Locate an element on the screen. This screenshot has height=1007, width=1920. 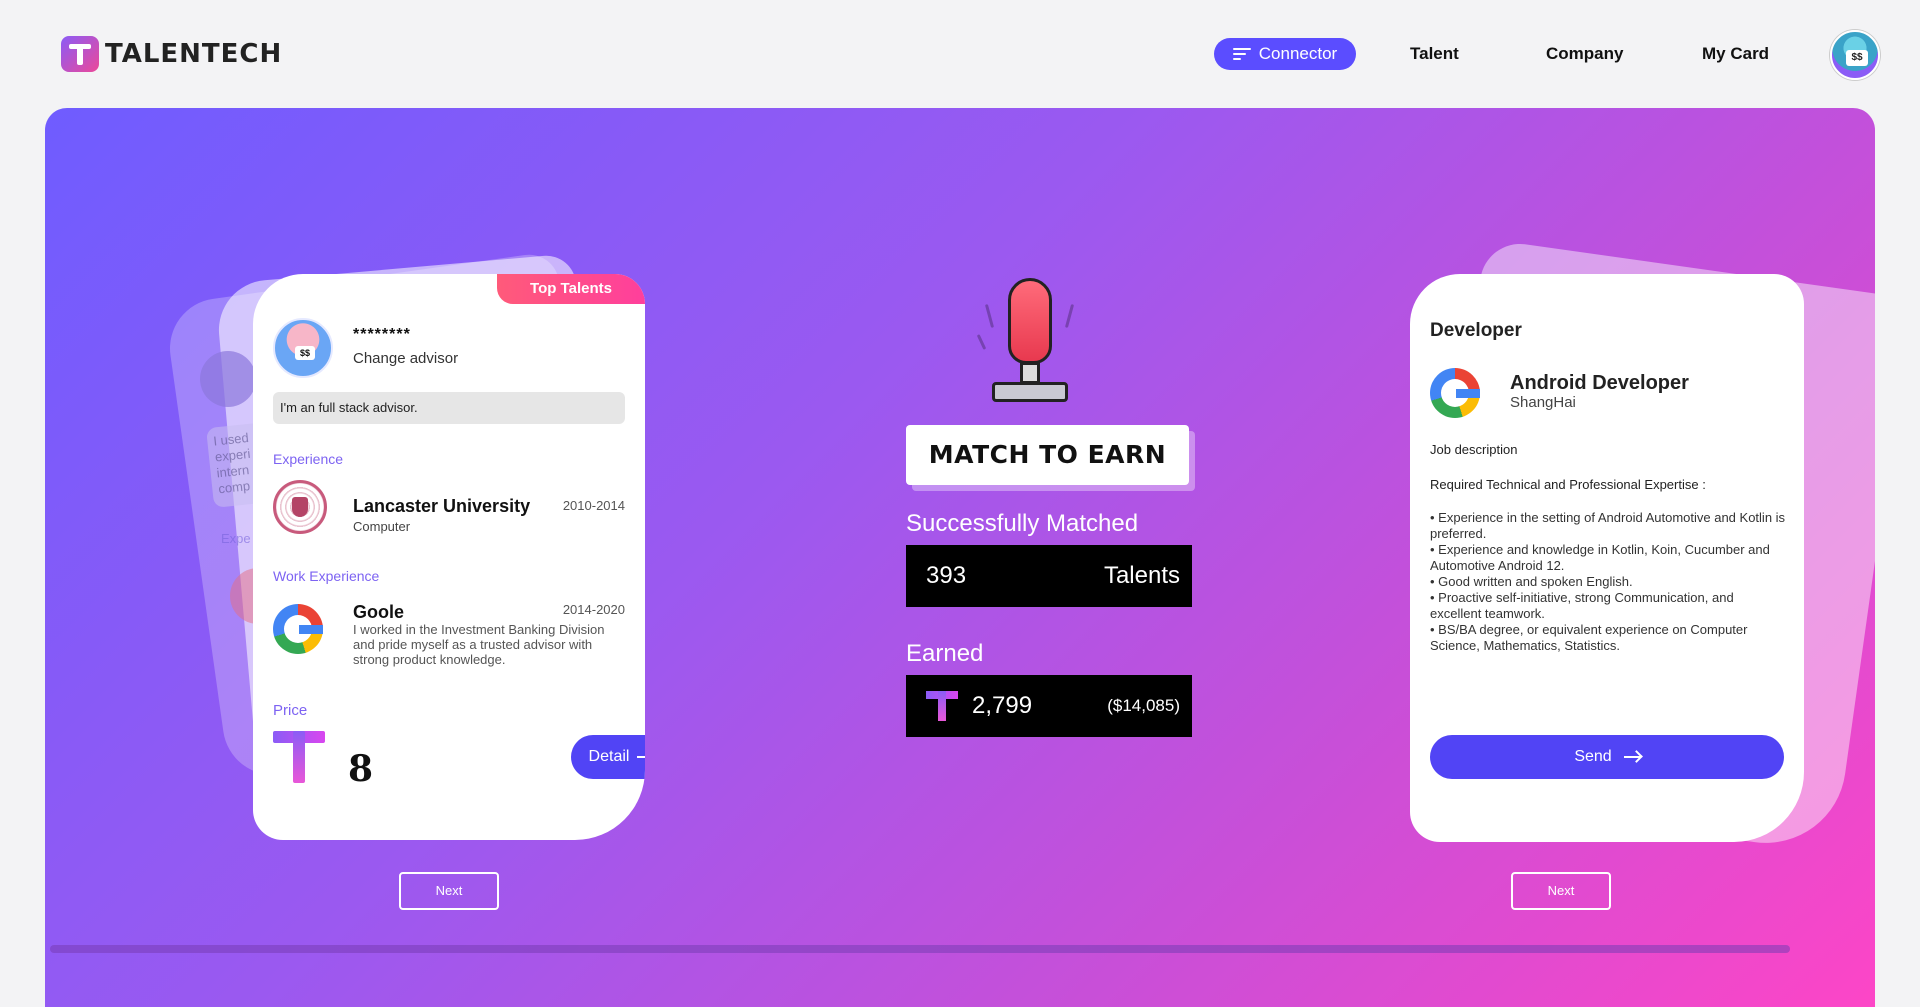
detail-button-label: Detail is located at coordinates (609, 756).